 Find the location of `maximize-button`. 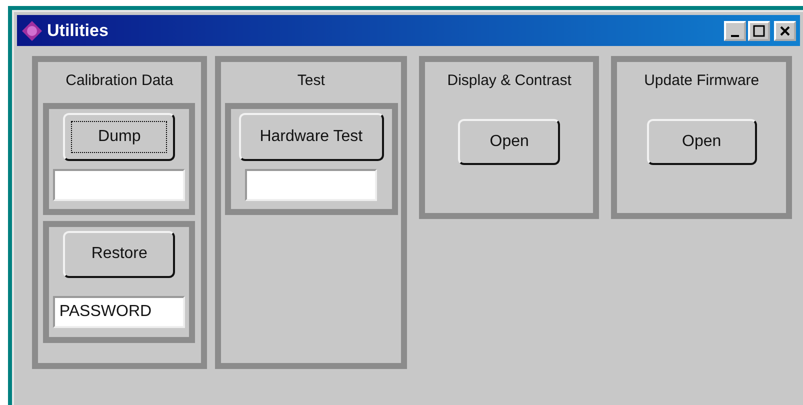

maximize-button is located at coordinates (759, 30).